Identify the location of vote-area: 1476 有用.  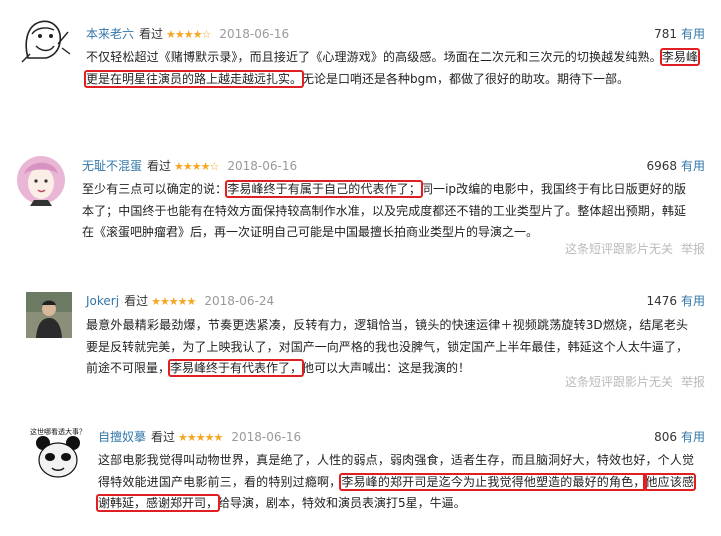
(675, 301).